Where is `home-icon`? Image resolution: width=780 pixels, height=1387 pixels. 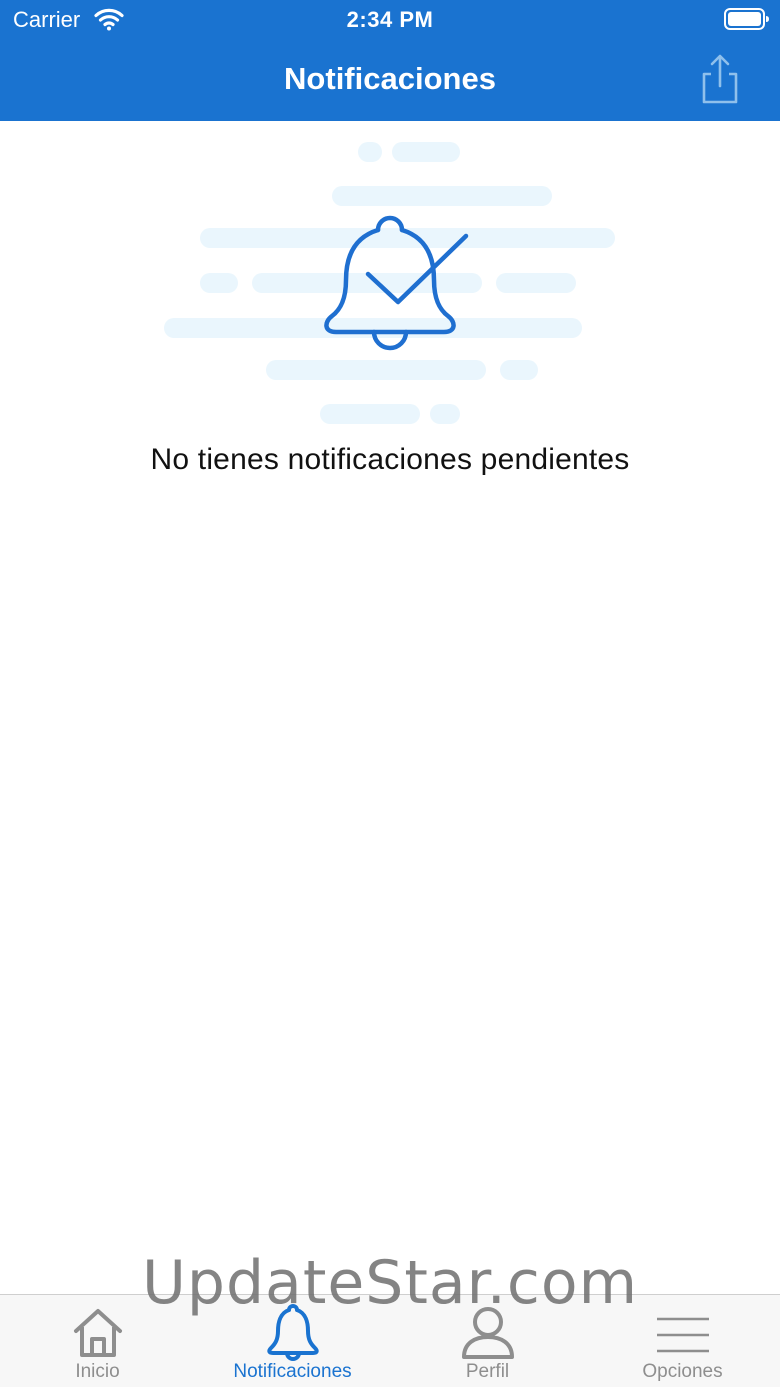
home-icon is located at coordinates (98, 1331).